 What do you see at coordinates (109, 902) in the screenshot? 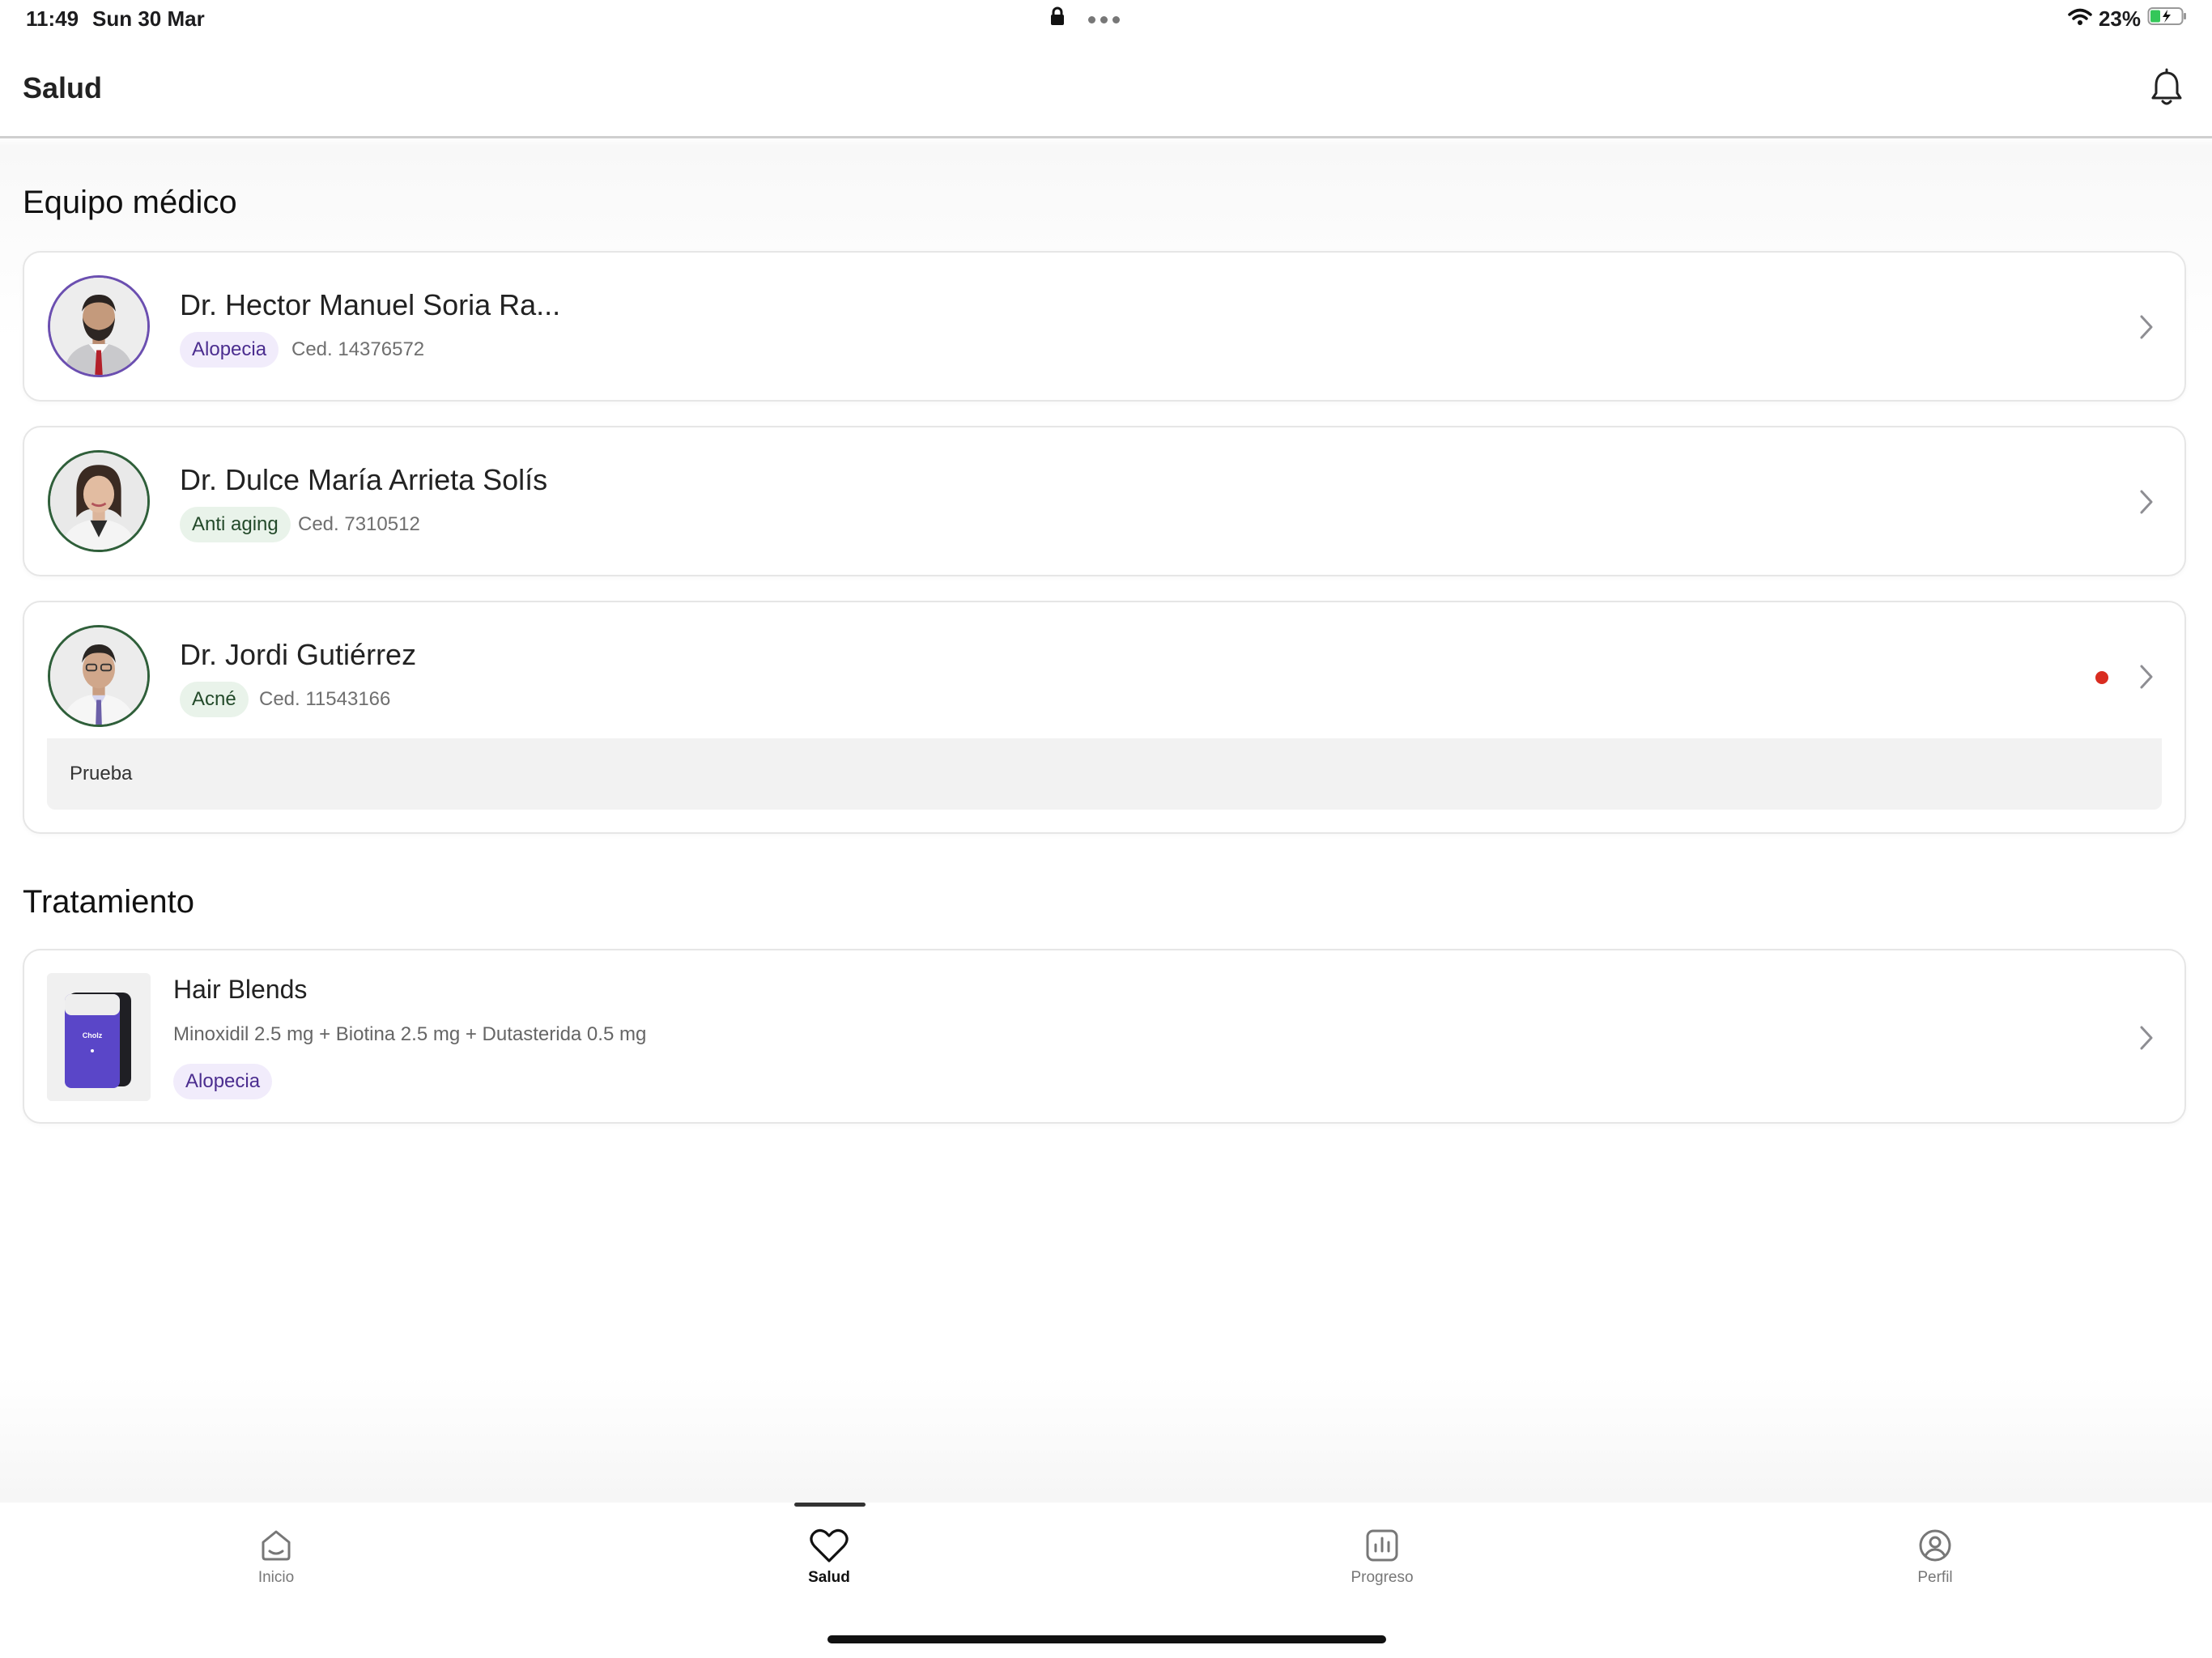
I see `treatment-section-title: Tratamiento` at bounding box center [109, 902].